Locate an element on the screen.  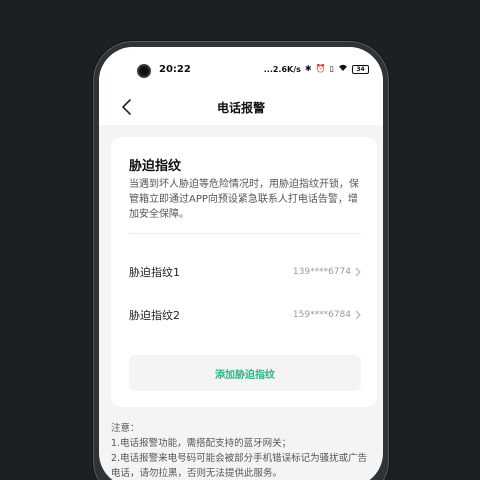
battery-level: 34 is located at coordinates (360, 69).